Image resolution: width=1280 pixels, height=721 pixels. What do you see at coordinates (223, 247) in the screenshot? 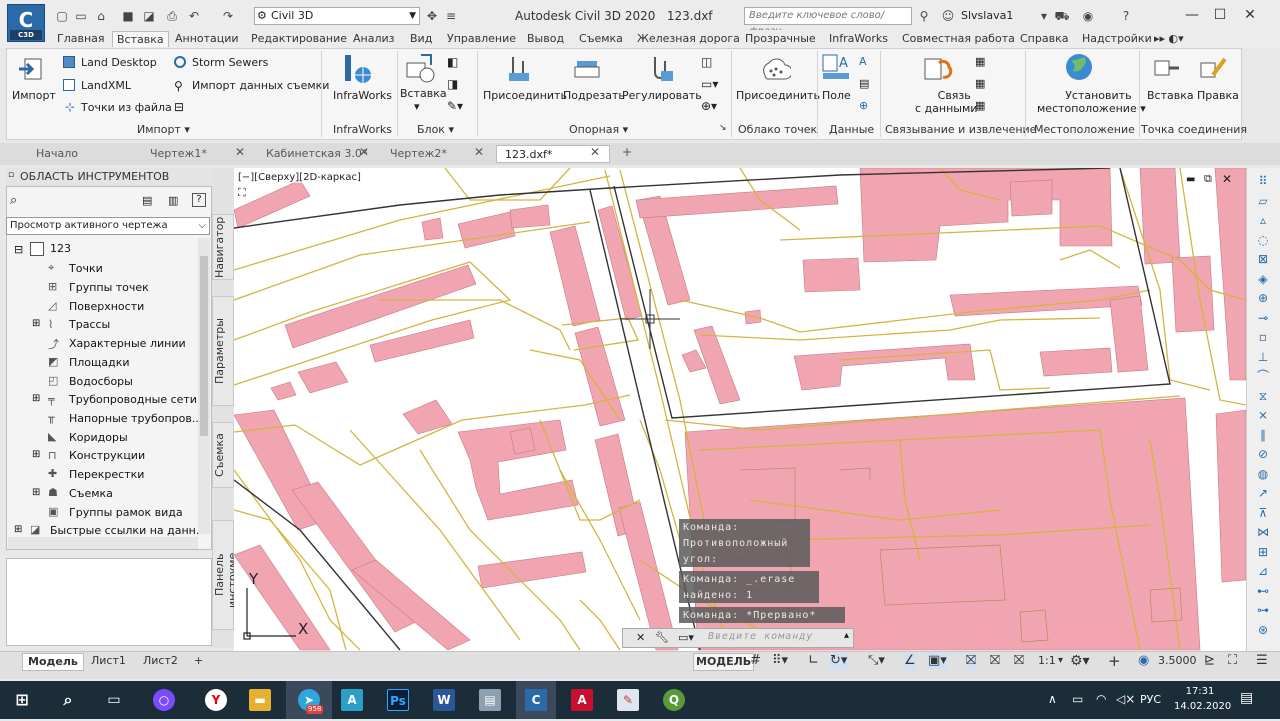
I see `side-tab-navigator: Навигатор` at bounding box center [223, 247].